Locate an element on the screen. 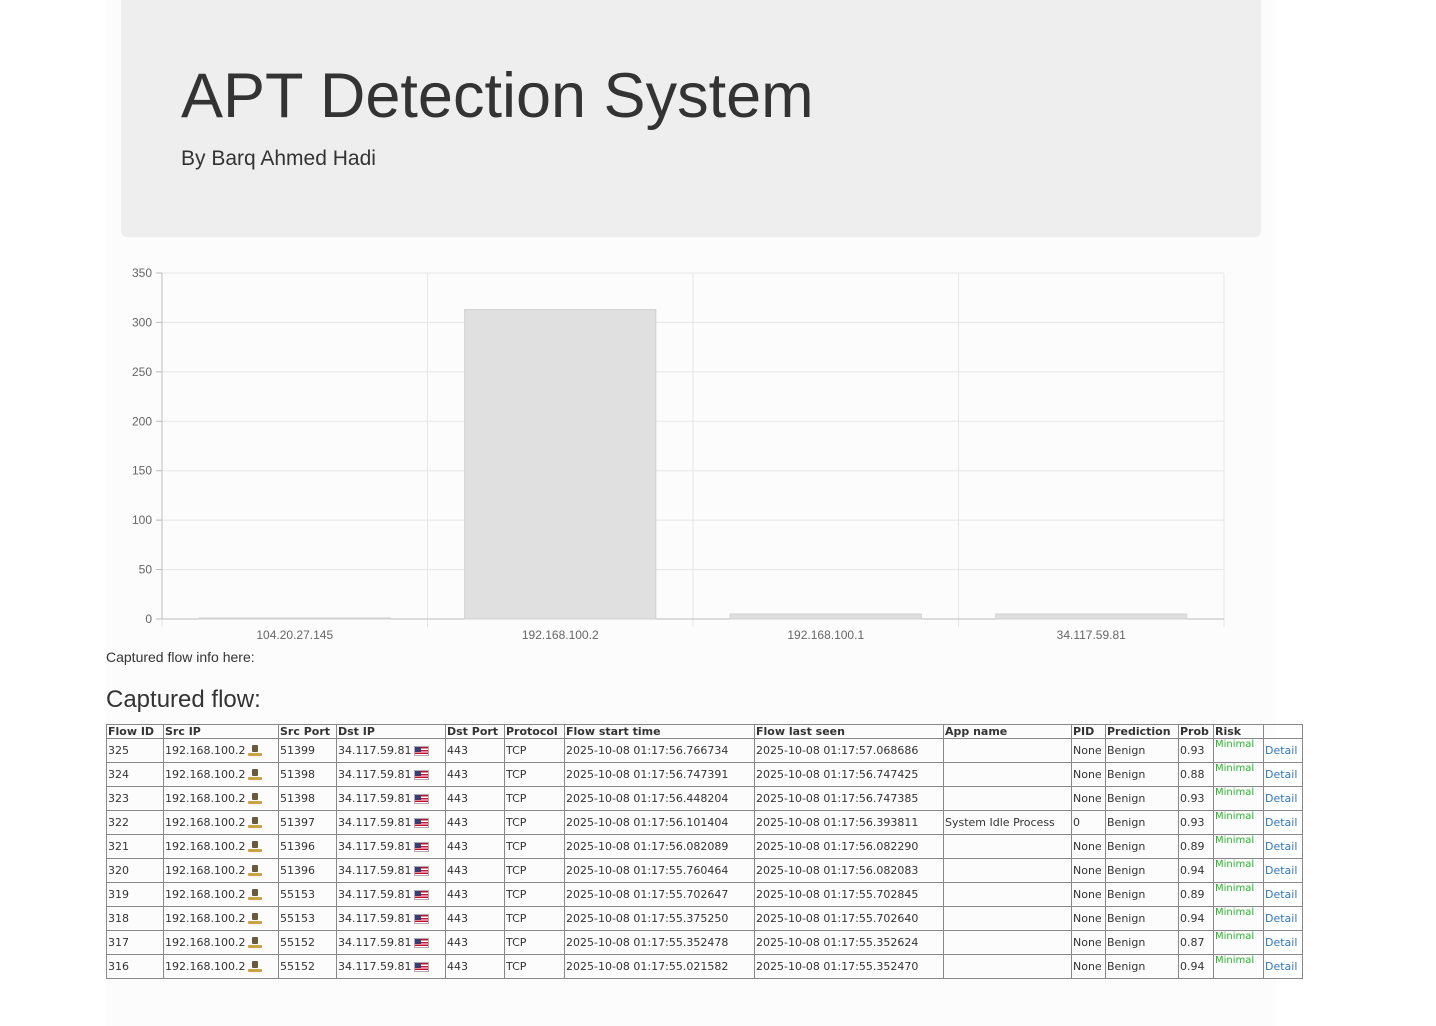 The width and height of the screenshot is (1436, 1026). detail-cell: Detail is located at coordinates (1283, 966).